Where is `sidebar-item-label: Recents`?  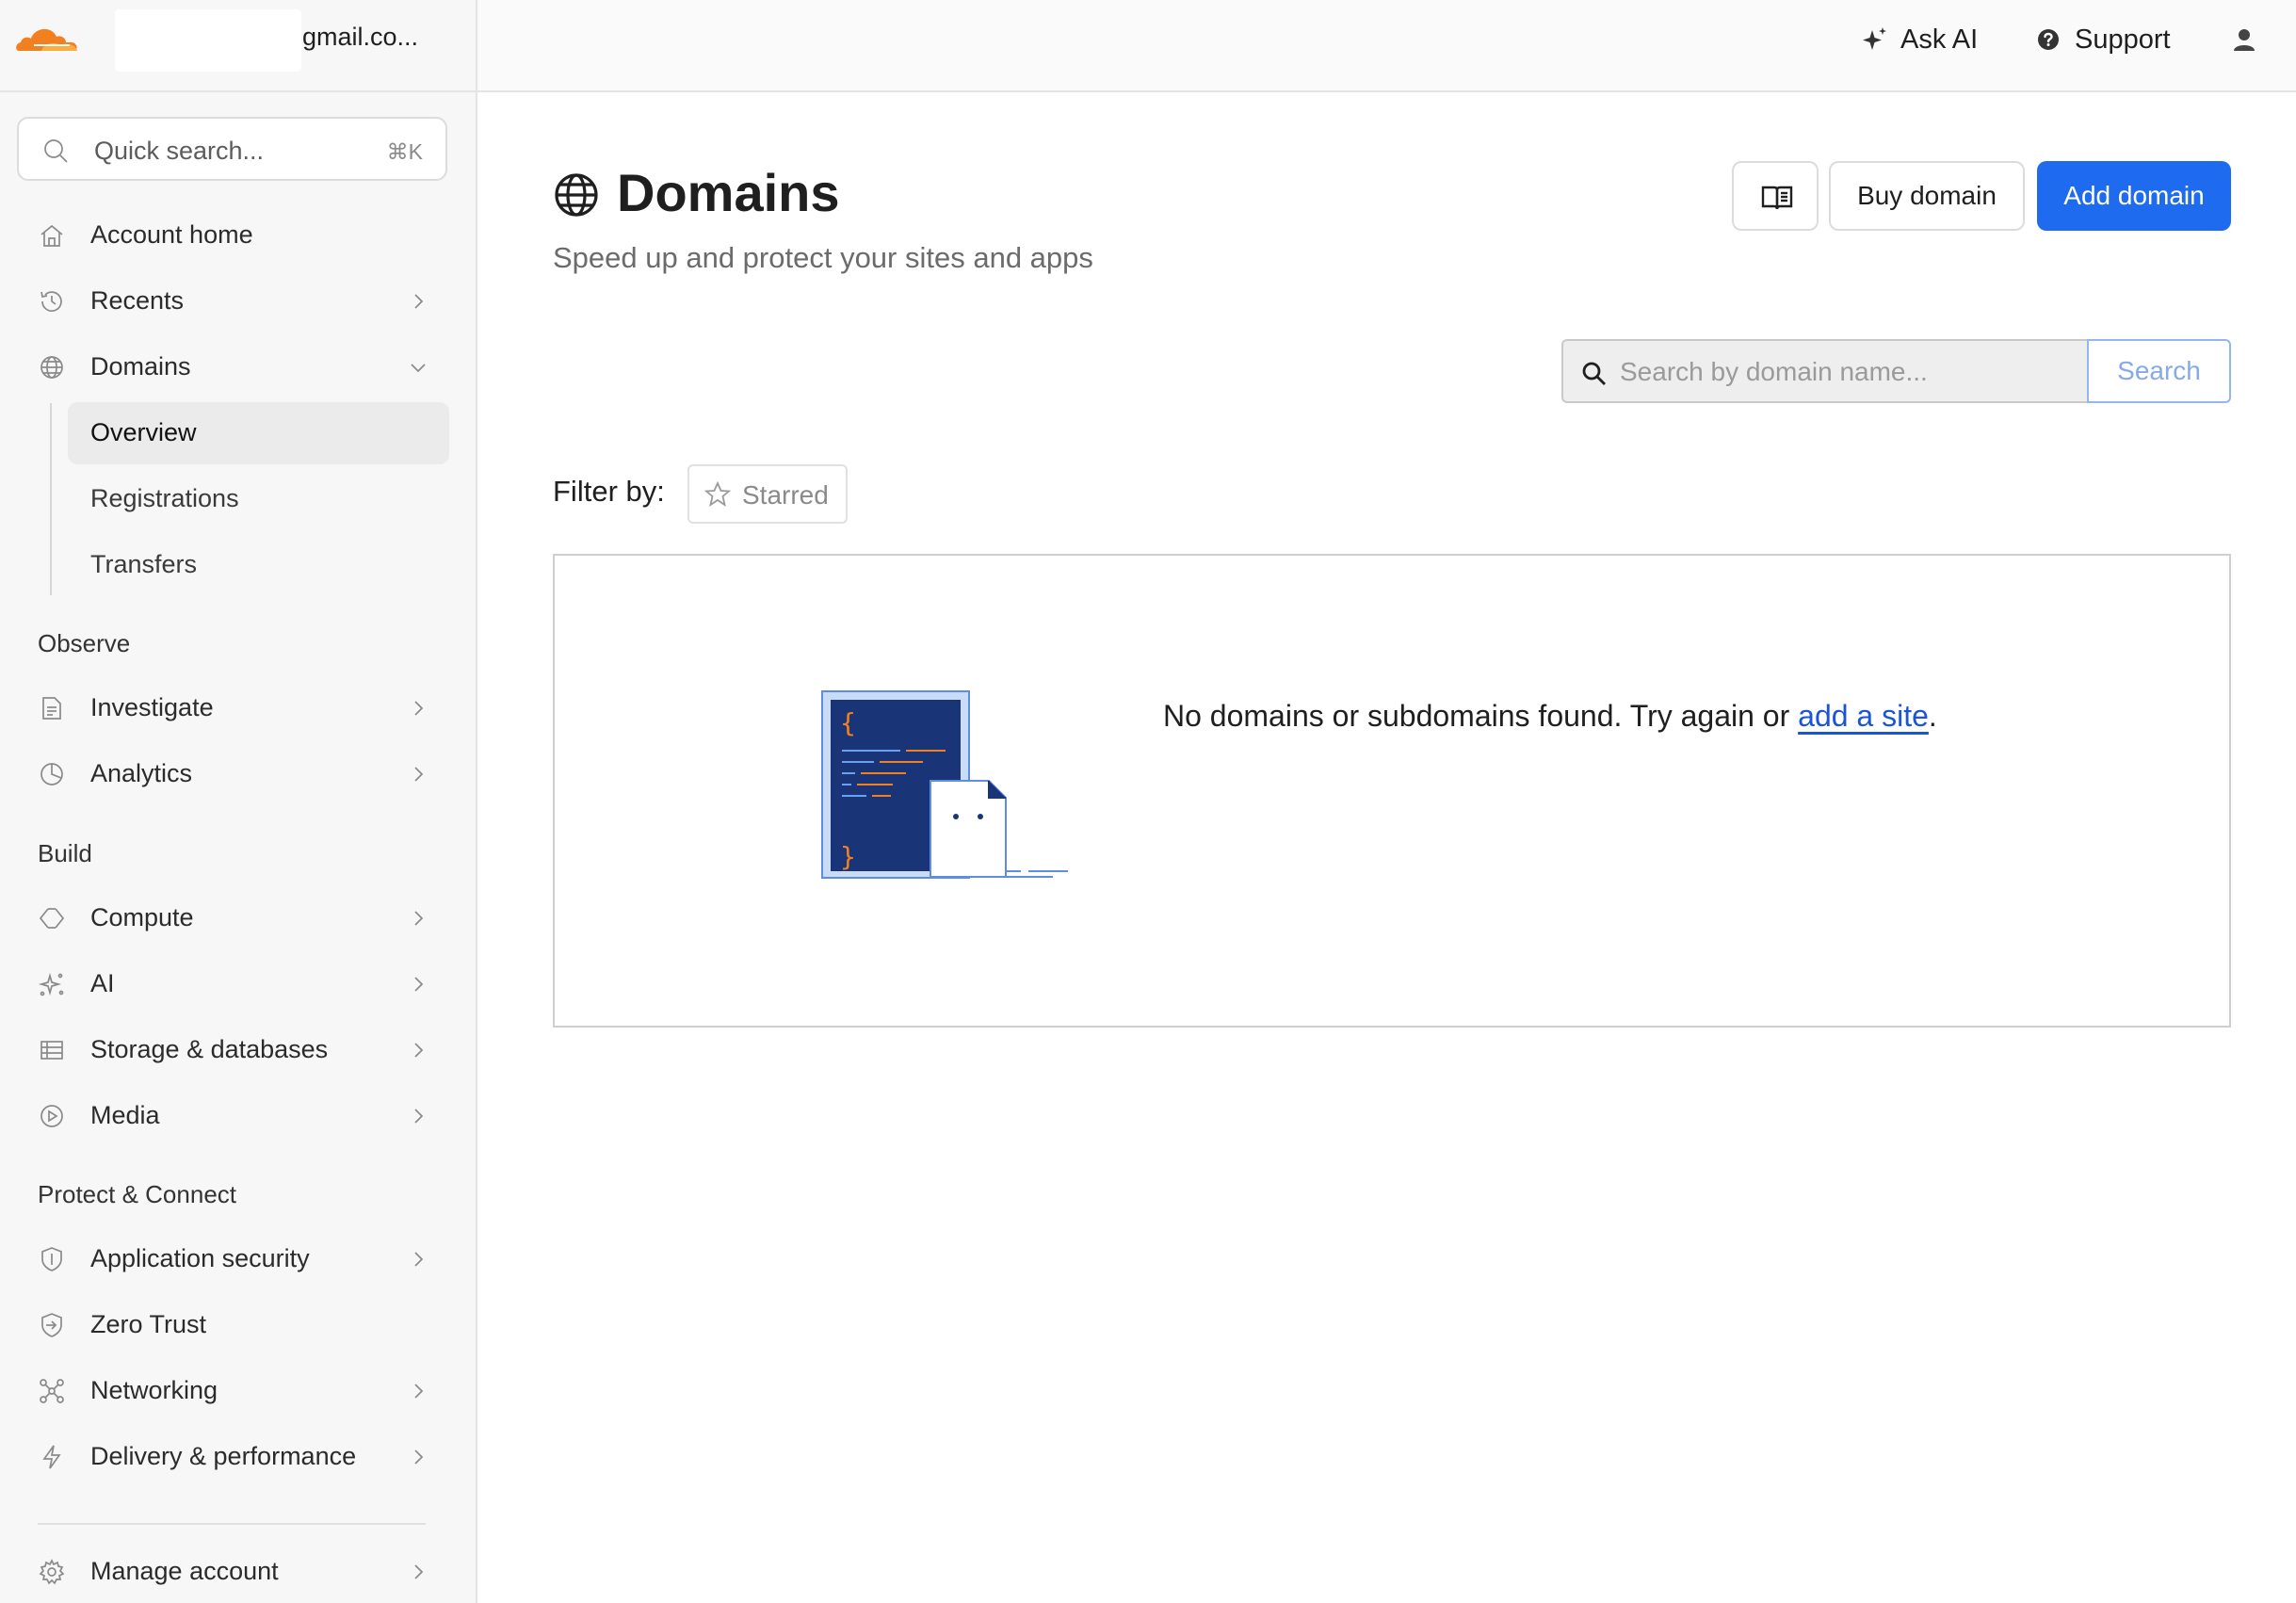 sidebar-item-label: Recents is located at coordinates (137, 300).